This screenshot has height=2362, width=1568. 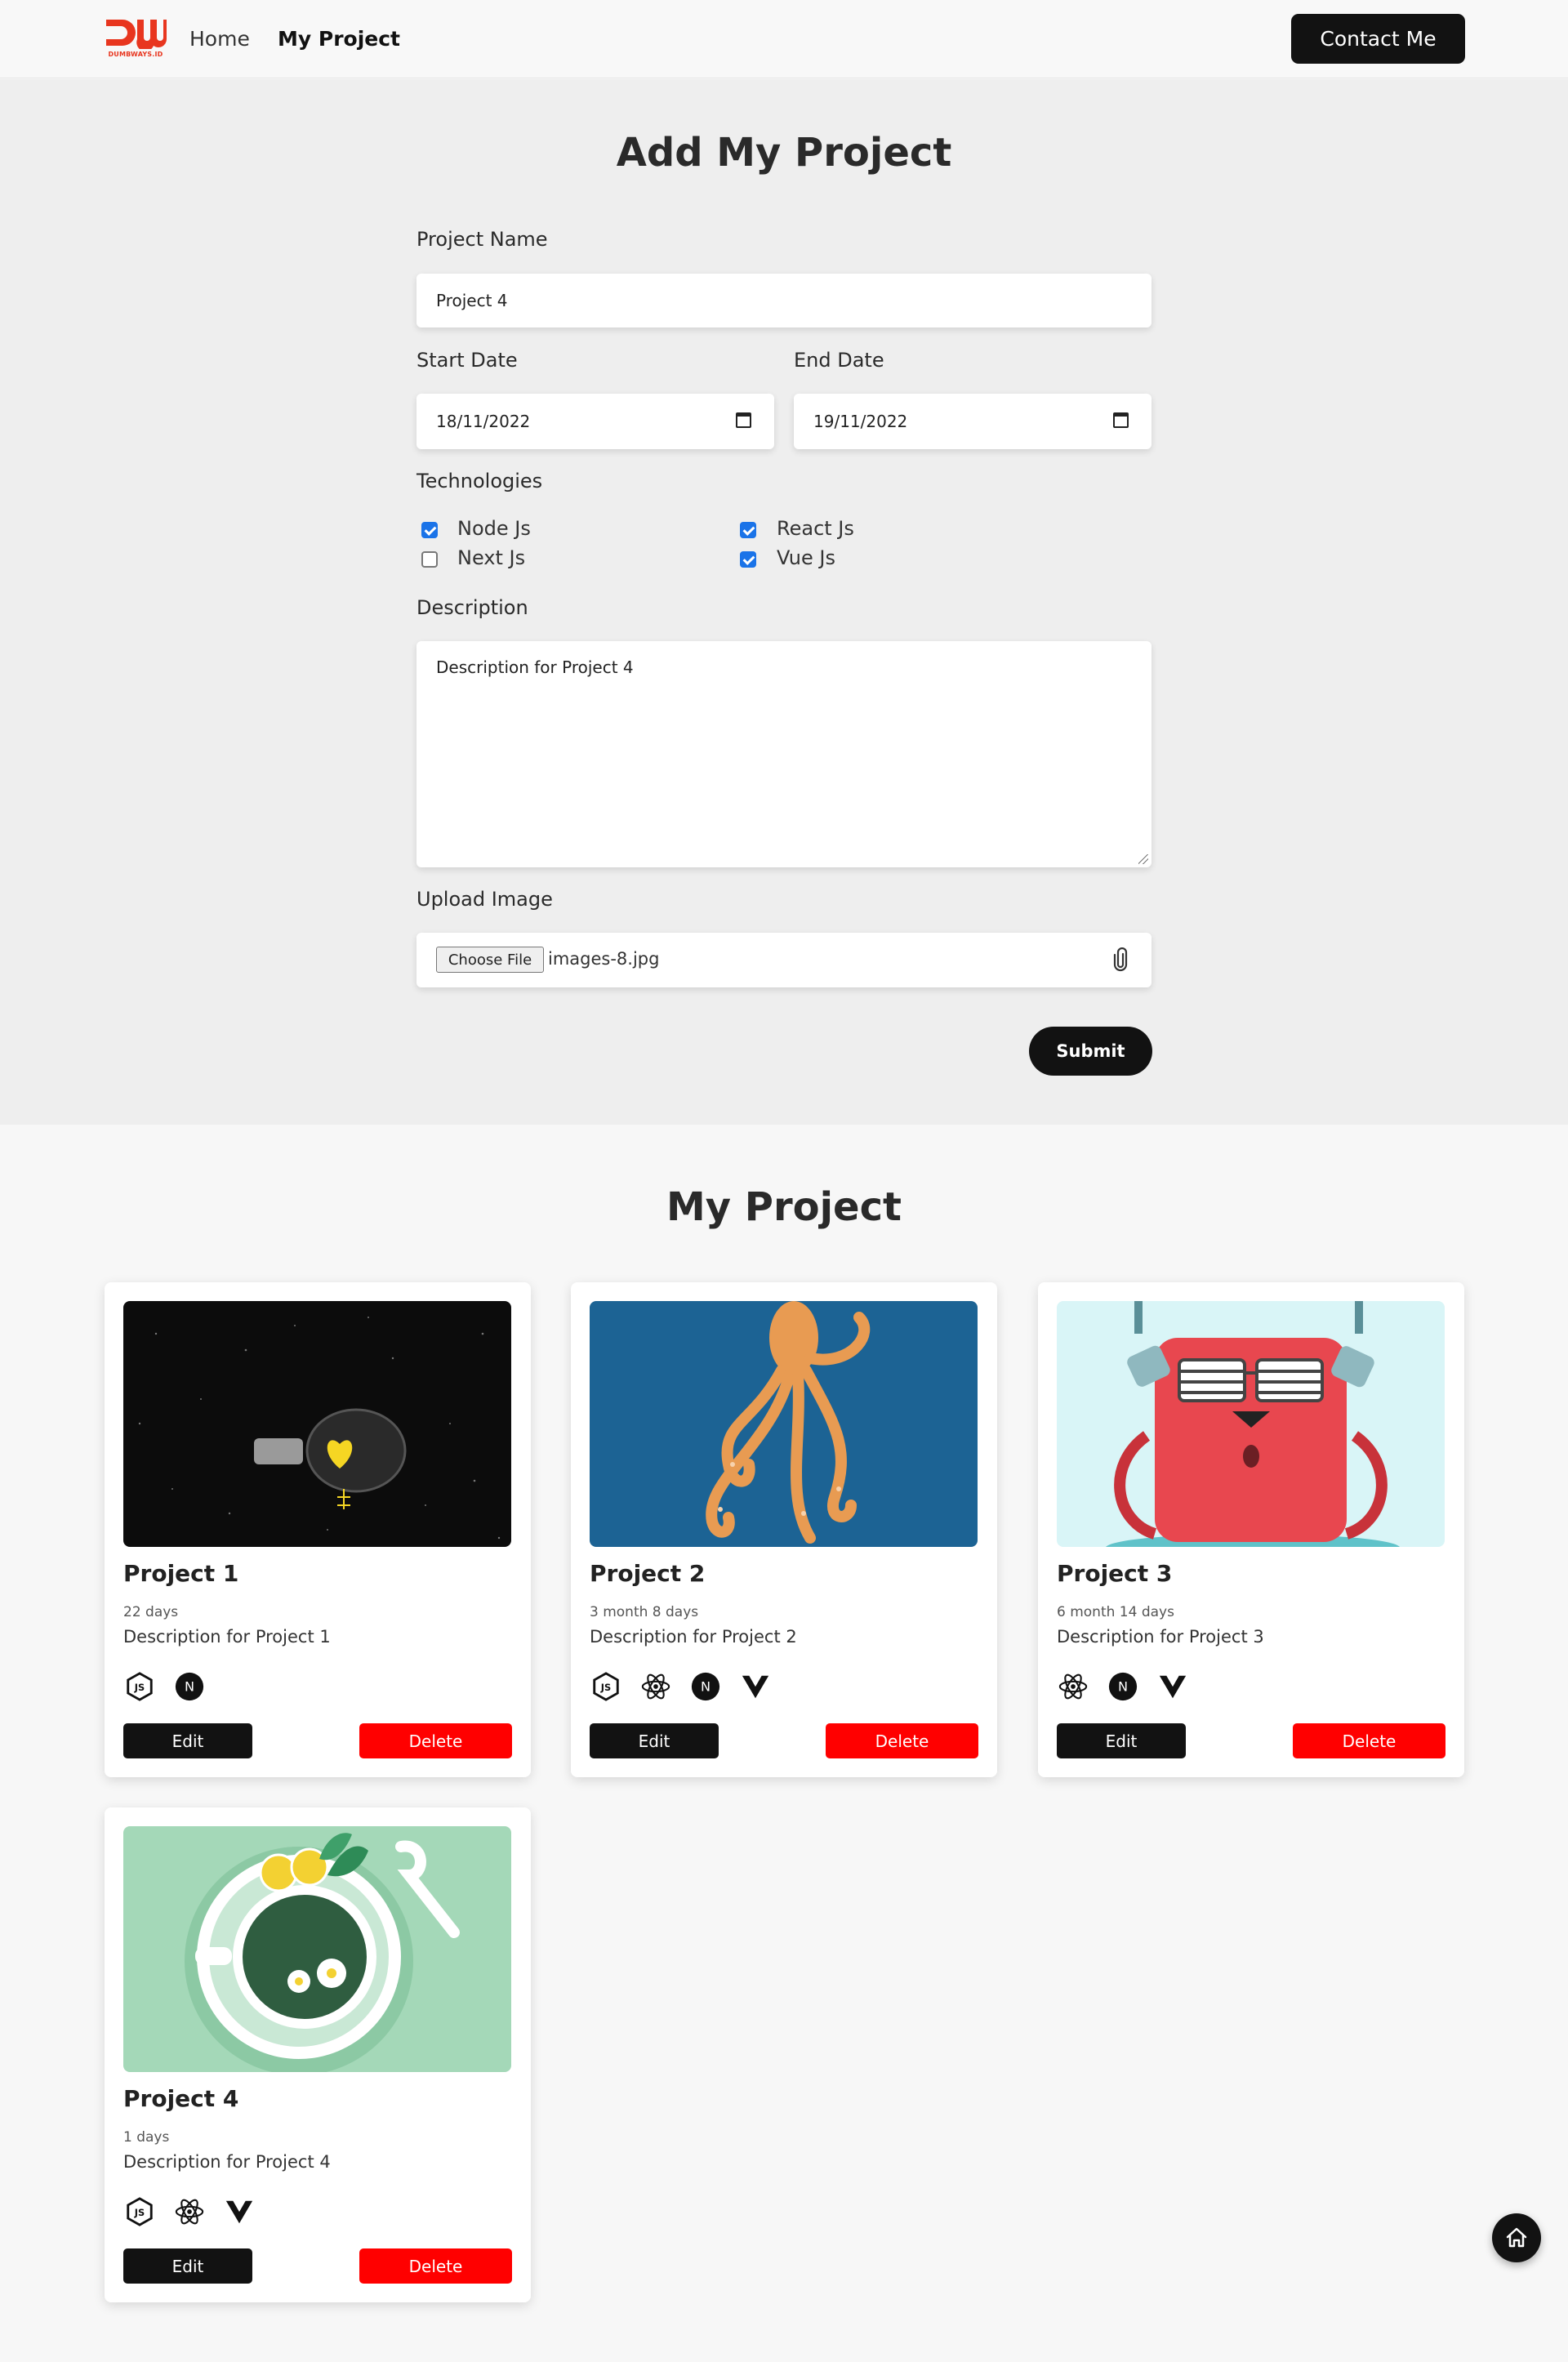 I want to click on tech-list: N, so click(x=1123, y=1686).